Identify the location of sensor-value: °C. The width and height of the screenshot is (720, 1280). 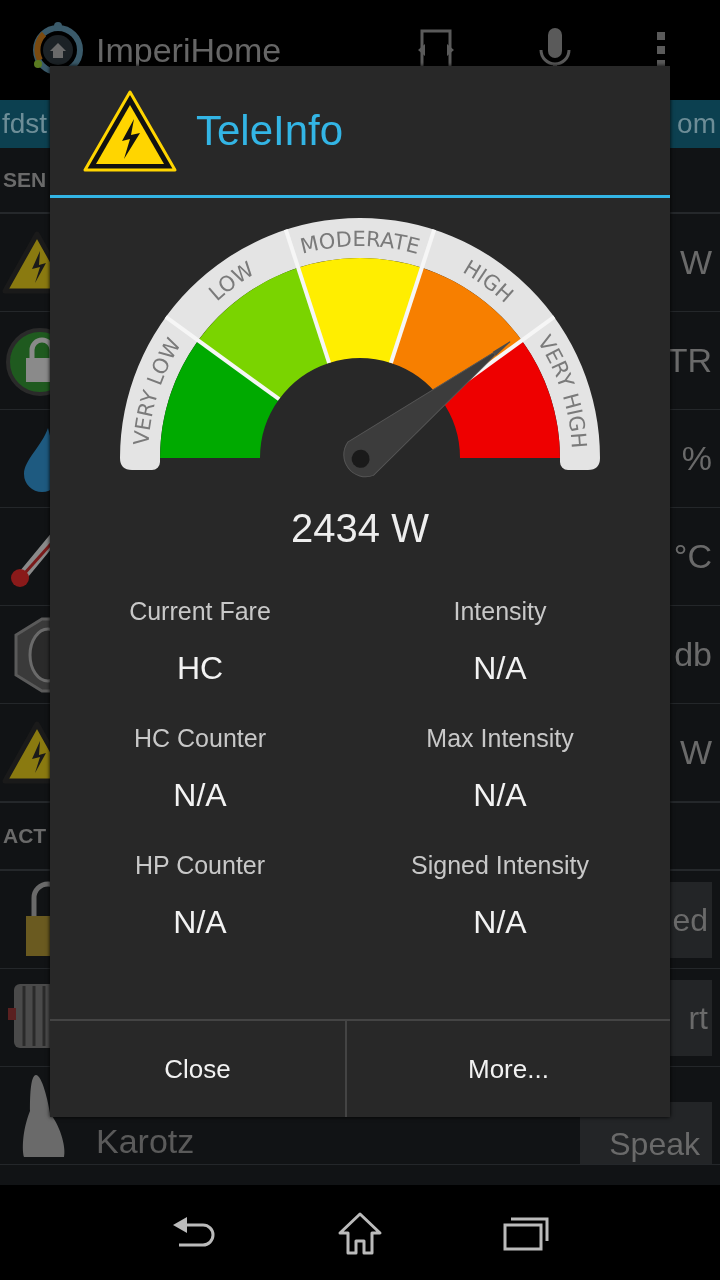
(692, 556).